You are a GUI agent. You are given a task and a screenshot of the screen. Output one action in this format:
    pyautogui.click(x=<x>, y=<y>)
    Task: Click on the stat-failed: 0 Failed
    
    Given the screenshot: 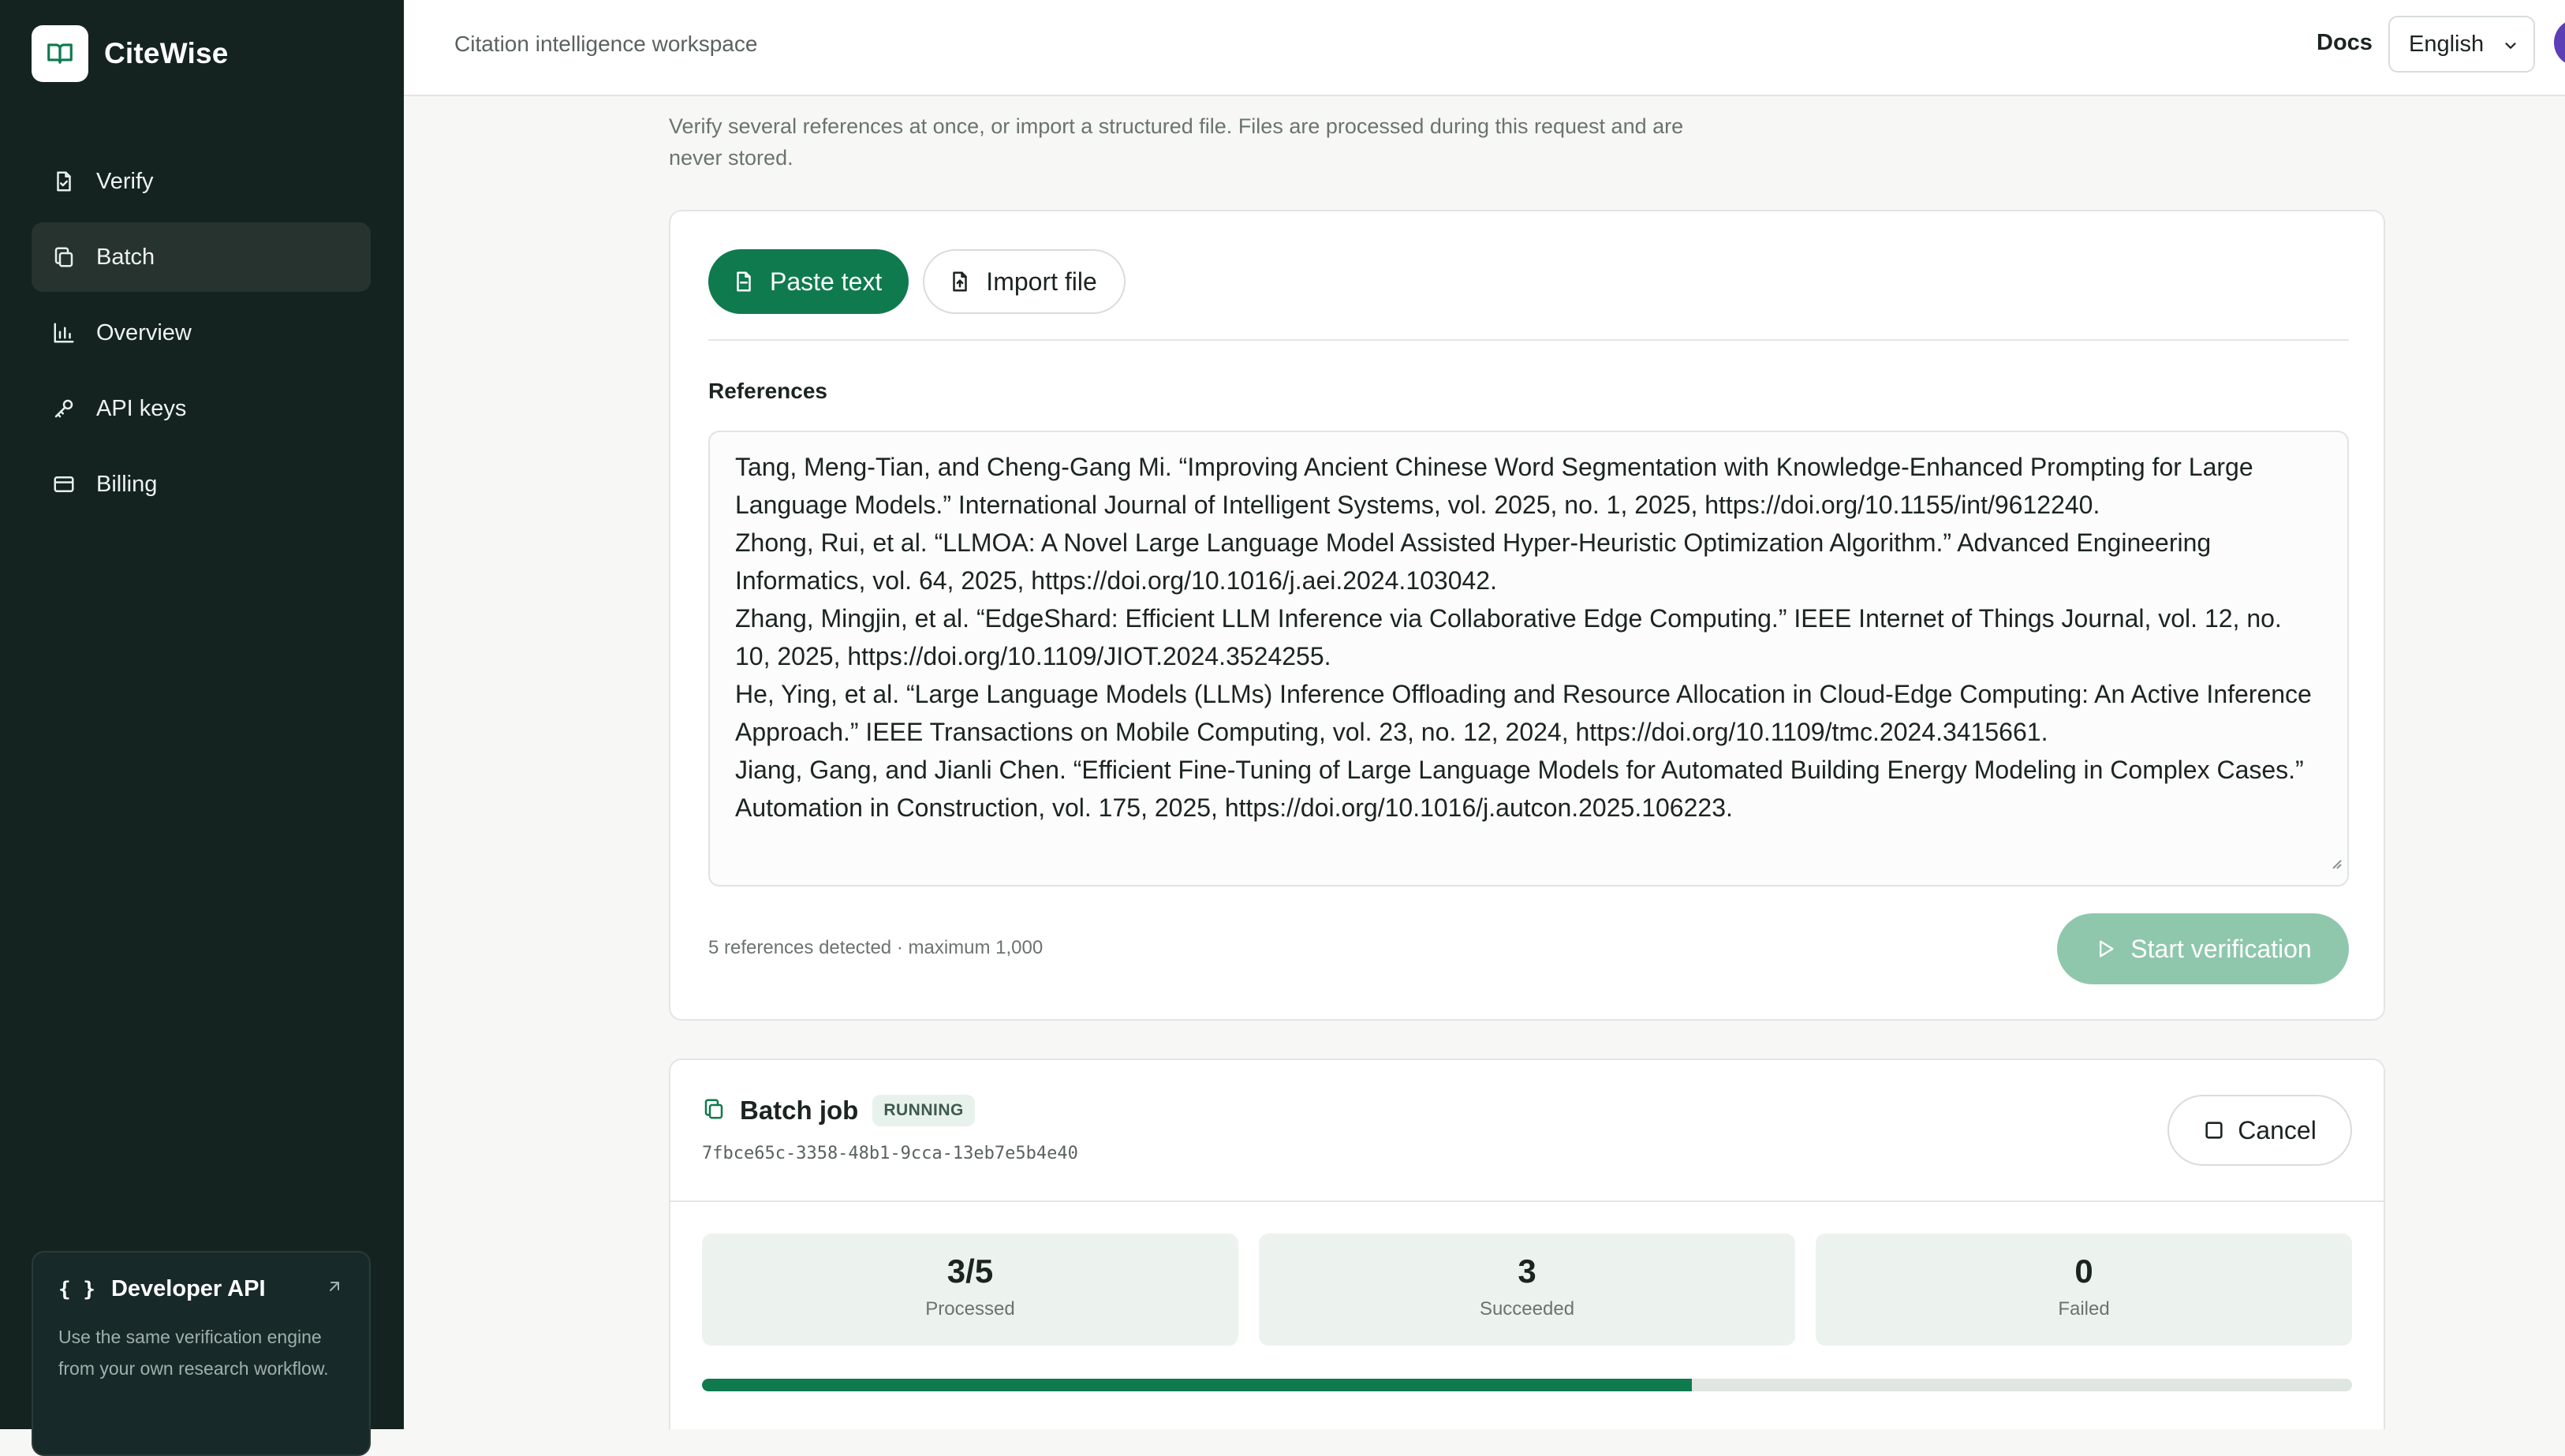 What is the action you would take?
    pyautogui.click(x=2084, y=1290)
    